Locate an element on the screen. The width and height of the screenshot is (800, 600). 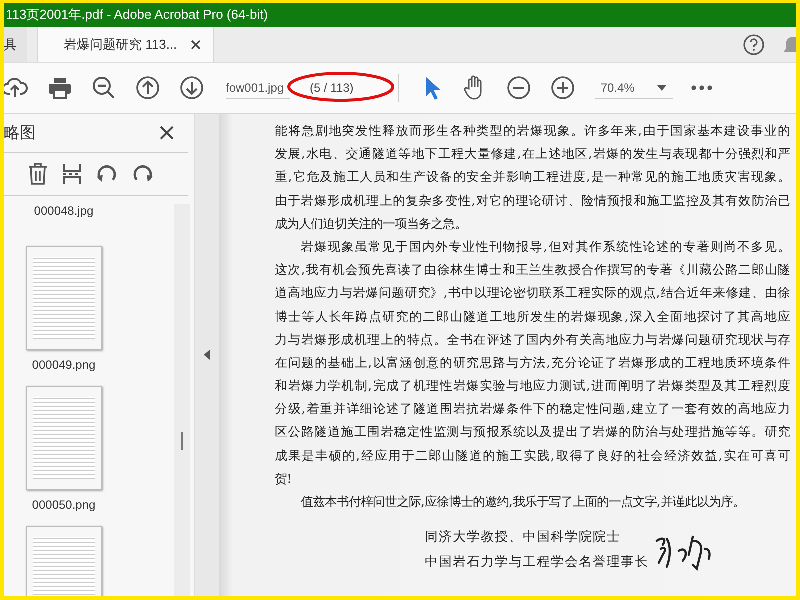
text-line: 能将急剧地突发性释放而形生各种类型的岩爆现象。许多年来,由于国家基本建设事业的 is located at coordinates (532, 131).